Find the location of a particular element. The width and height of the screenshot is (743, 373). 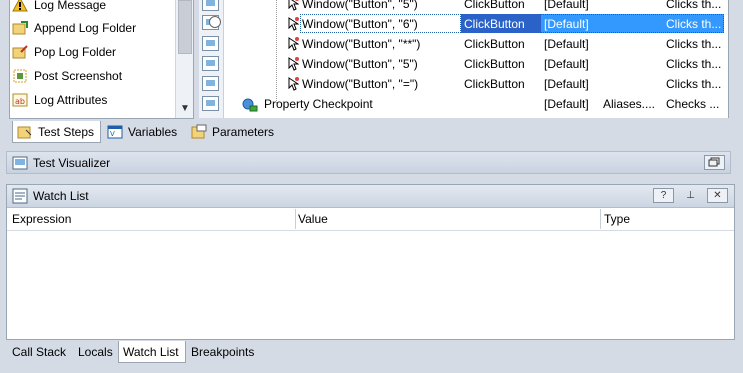

variables-icon: V is located at coordinates (115, 132).